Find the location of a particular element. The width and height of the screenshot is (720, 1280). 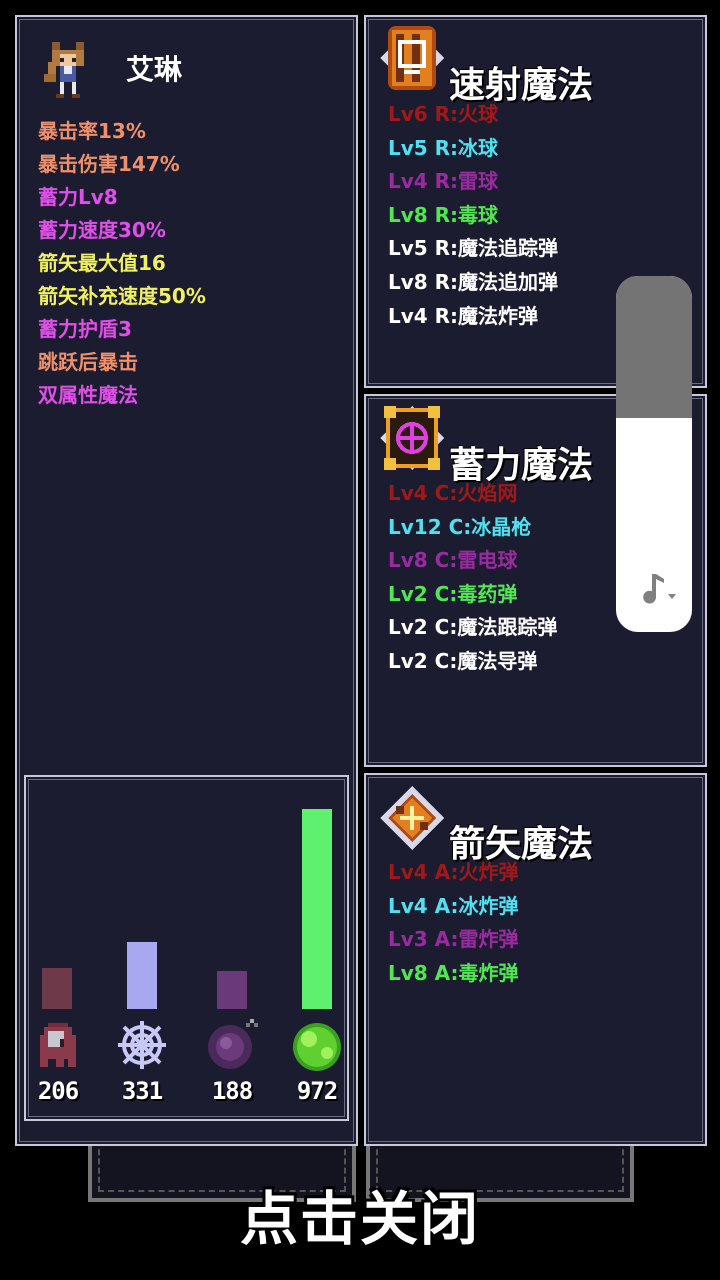

spell-entry: Lv2 C:魔法跟踪弹 is located at coordinates (473, 627).